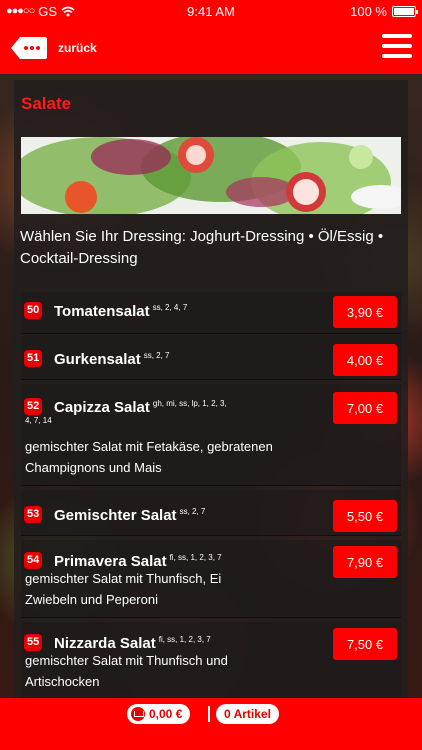  I want to click on divider, so click(209, 714).